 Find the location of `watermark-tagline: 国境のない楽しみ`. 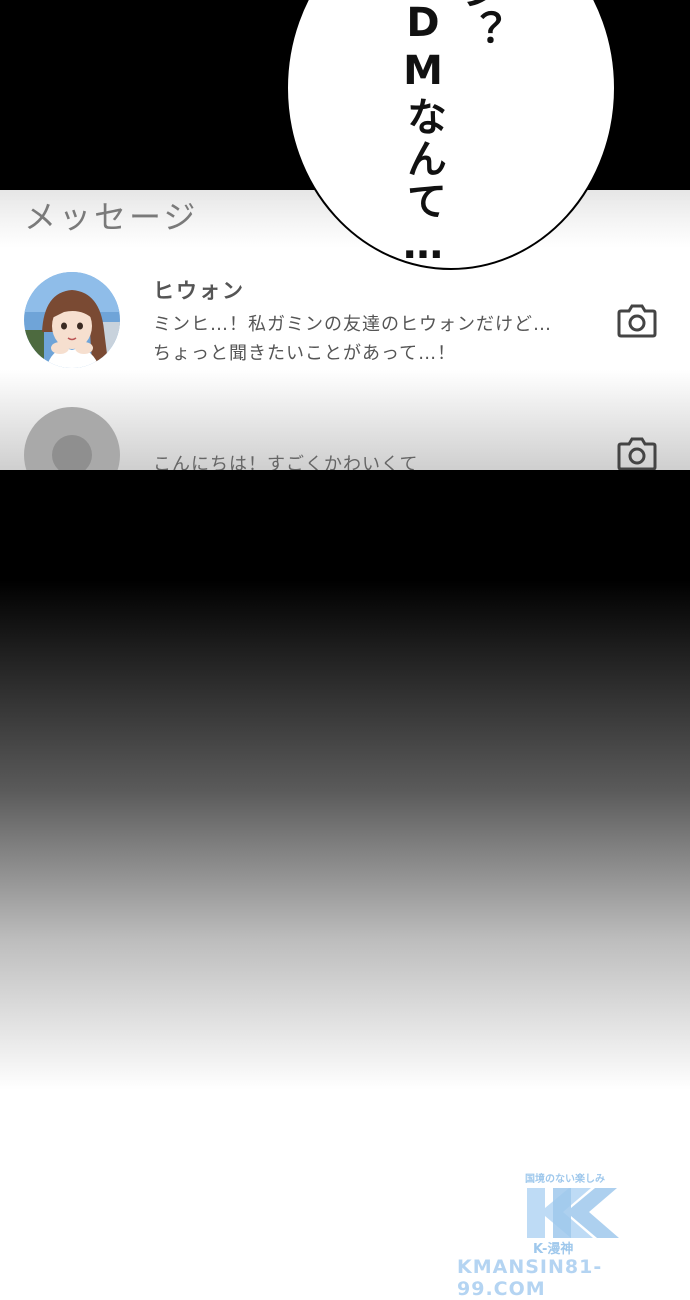

watermark-tagline: 国境のない楽しみ is located at coordinates (565, 1179).